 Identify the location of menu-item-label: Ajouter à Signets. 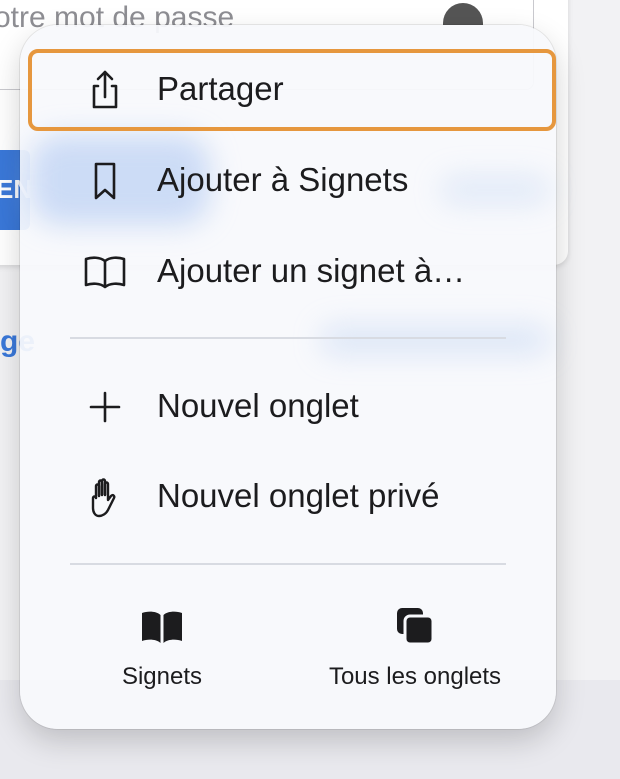
(283, 180).